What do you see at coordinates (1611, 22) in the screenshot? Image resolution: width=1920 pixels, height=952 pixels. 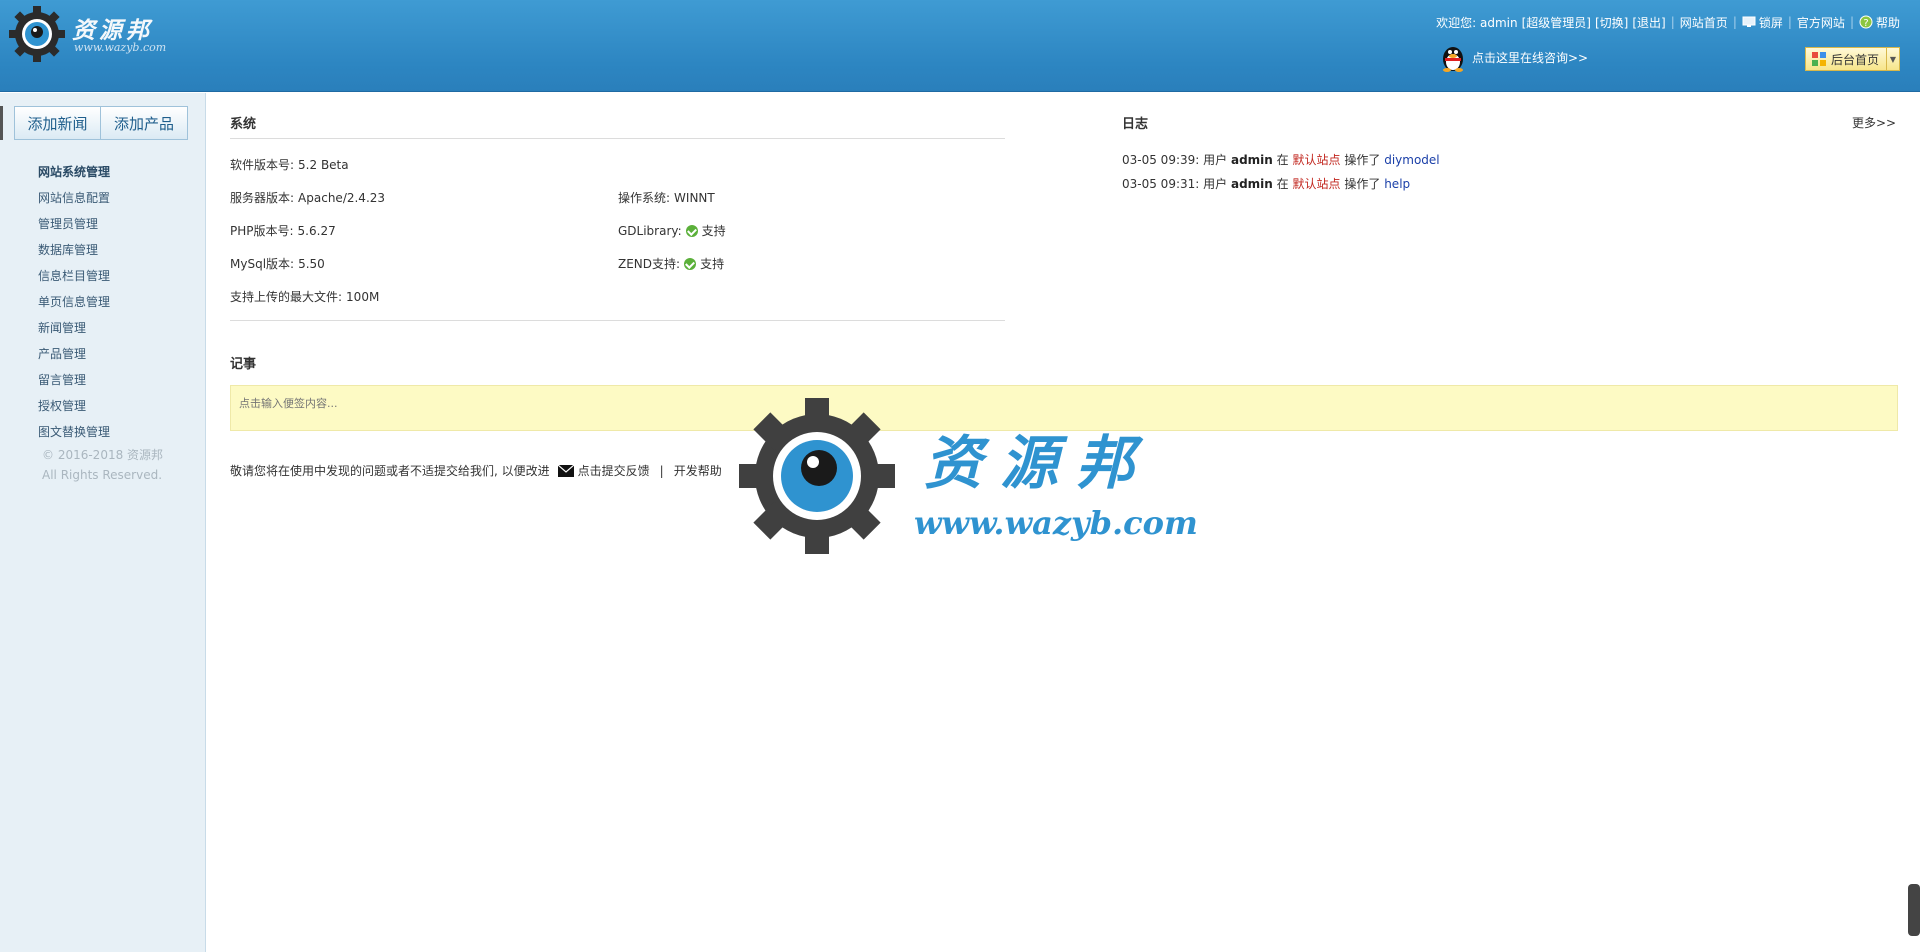 I see `switch-link: [切换]` at bounding box center [1611, 22].